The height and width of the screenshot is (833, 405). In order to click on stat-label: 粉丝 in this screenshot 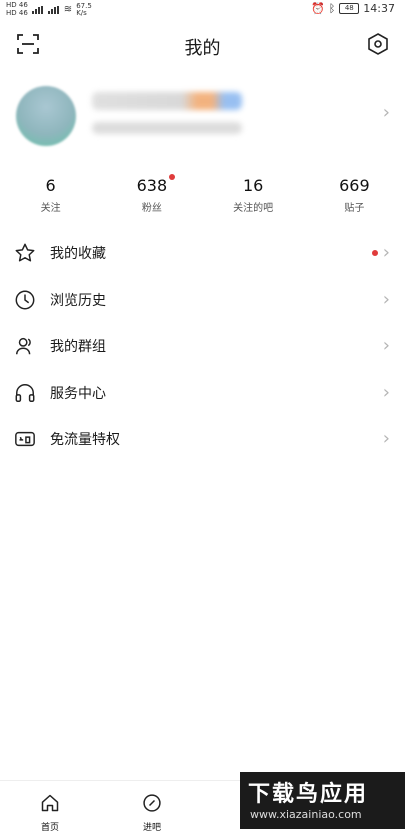, I will do `click(151, 208)`.